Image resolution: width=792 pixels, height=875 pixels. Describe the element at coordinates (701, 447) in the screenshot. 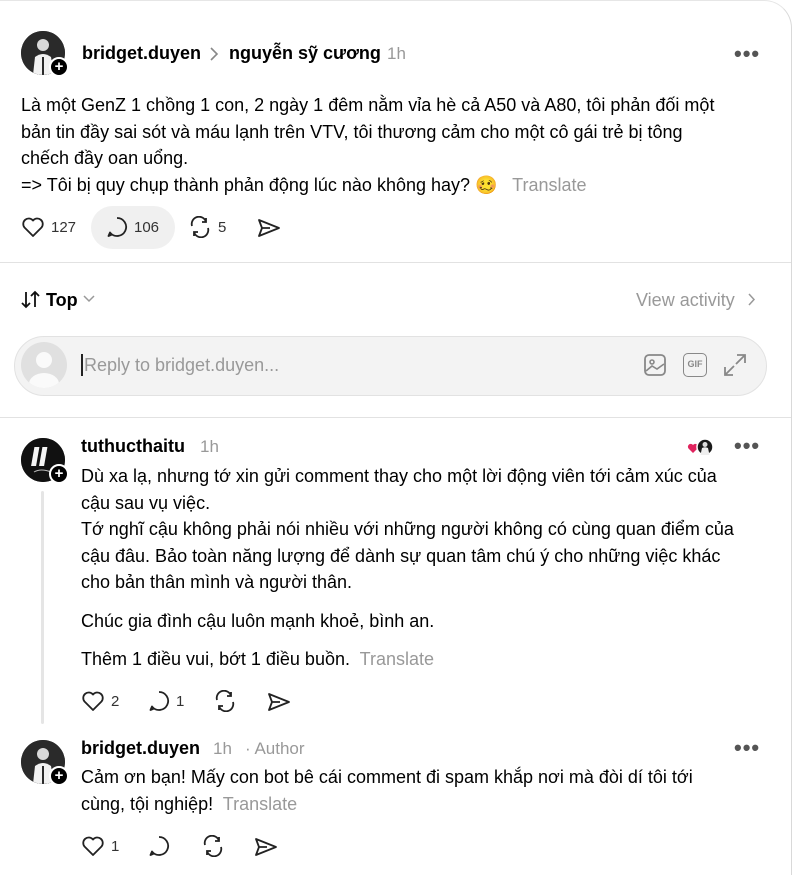

I see `liked-by-author-icon` at that location.